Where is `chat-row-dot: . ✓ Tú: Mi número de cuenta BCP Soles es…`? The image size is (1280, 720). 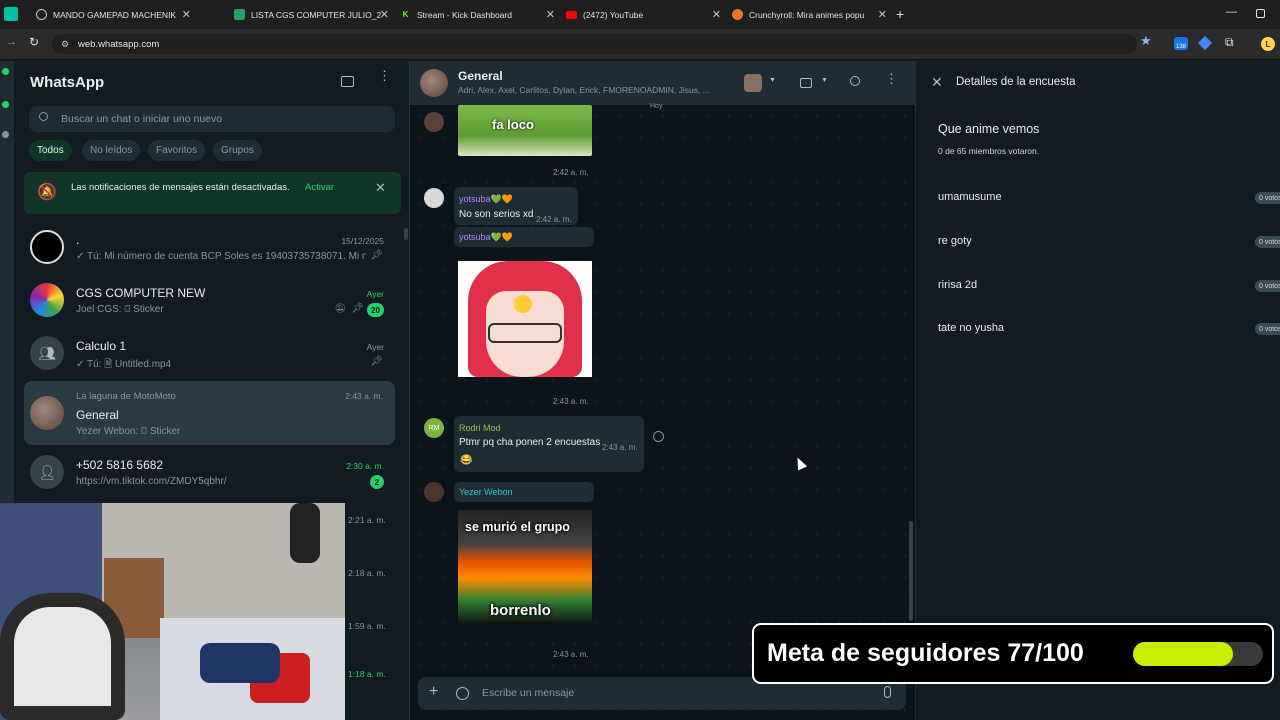
chat-row-dot: . ✓ Tú: Mi número de cuenta BCP Soles es… is located at coordinates (205, 247).